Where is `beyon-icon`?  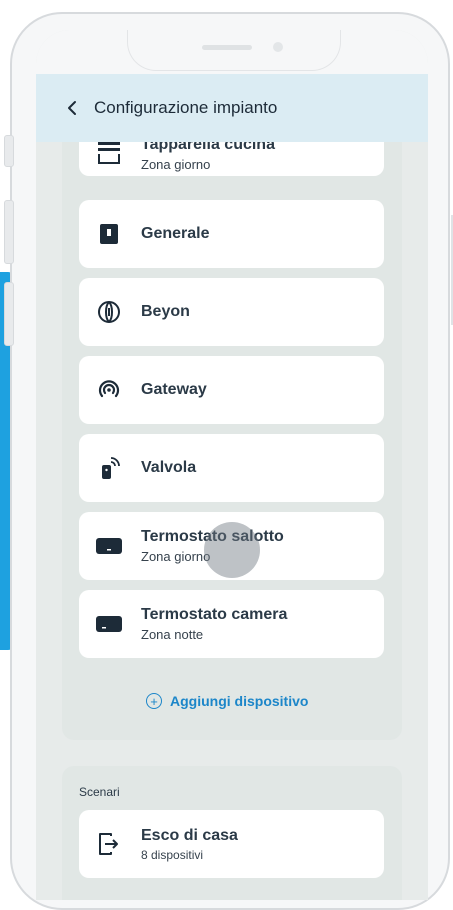
beyon-icon is located at coordinates (109, 312).